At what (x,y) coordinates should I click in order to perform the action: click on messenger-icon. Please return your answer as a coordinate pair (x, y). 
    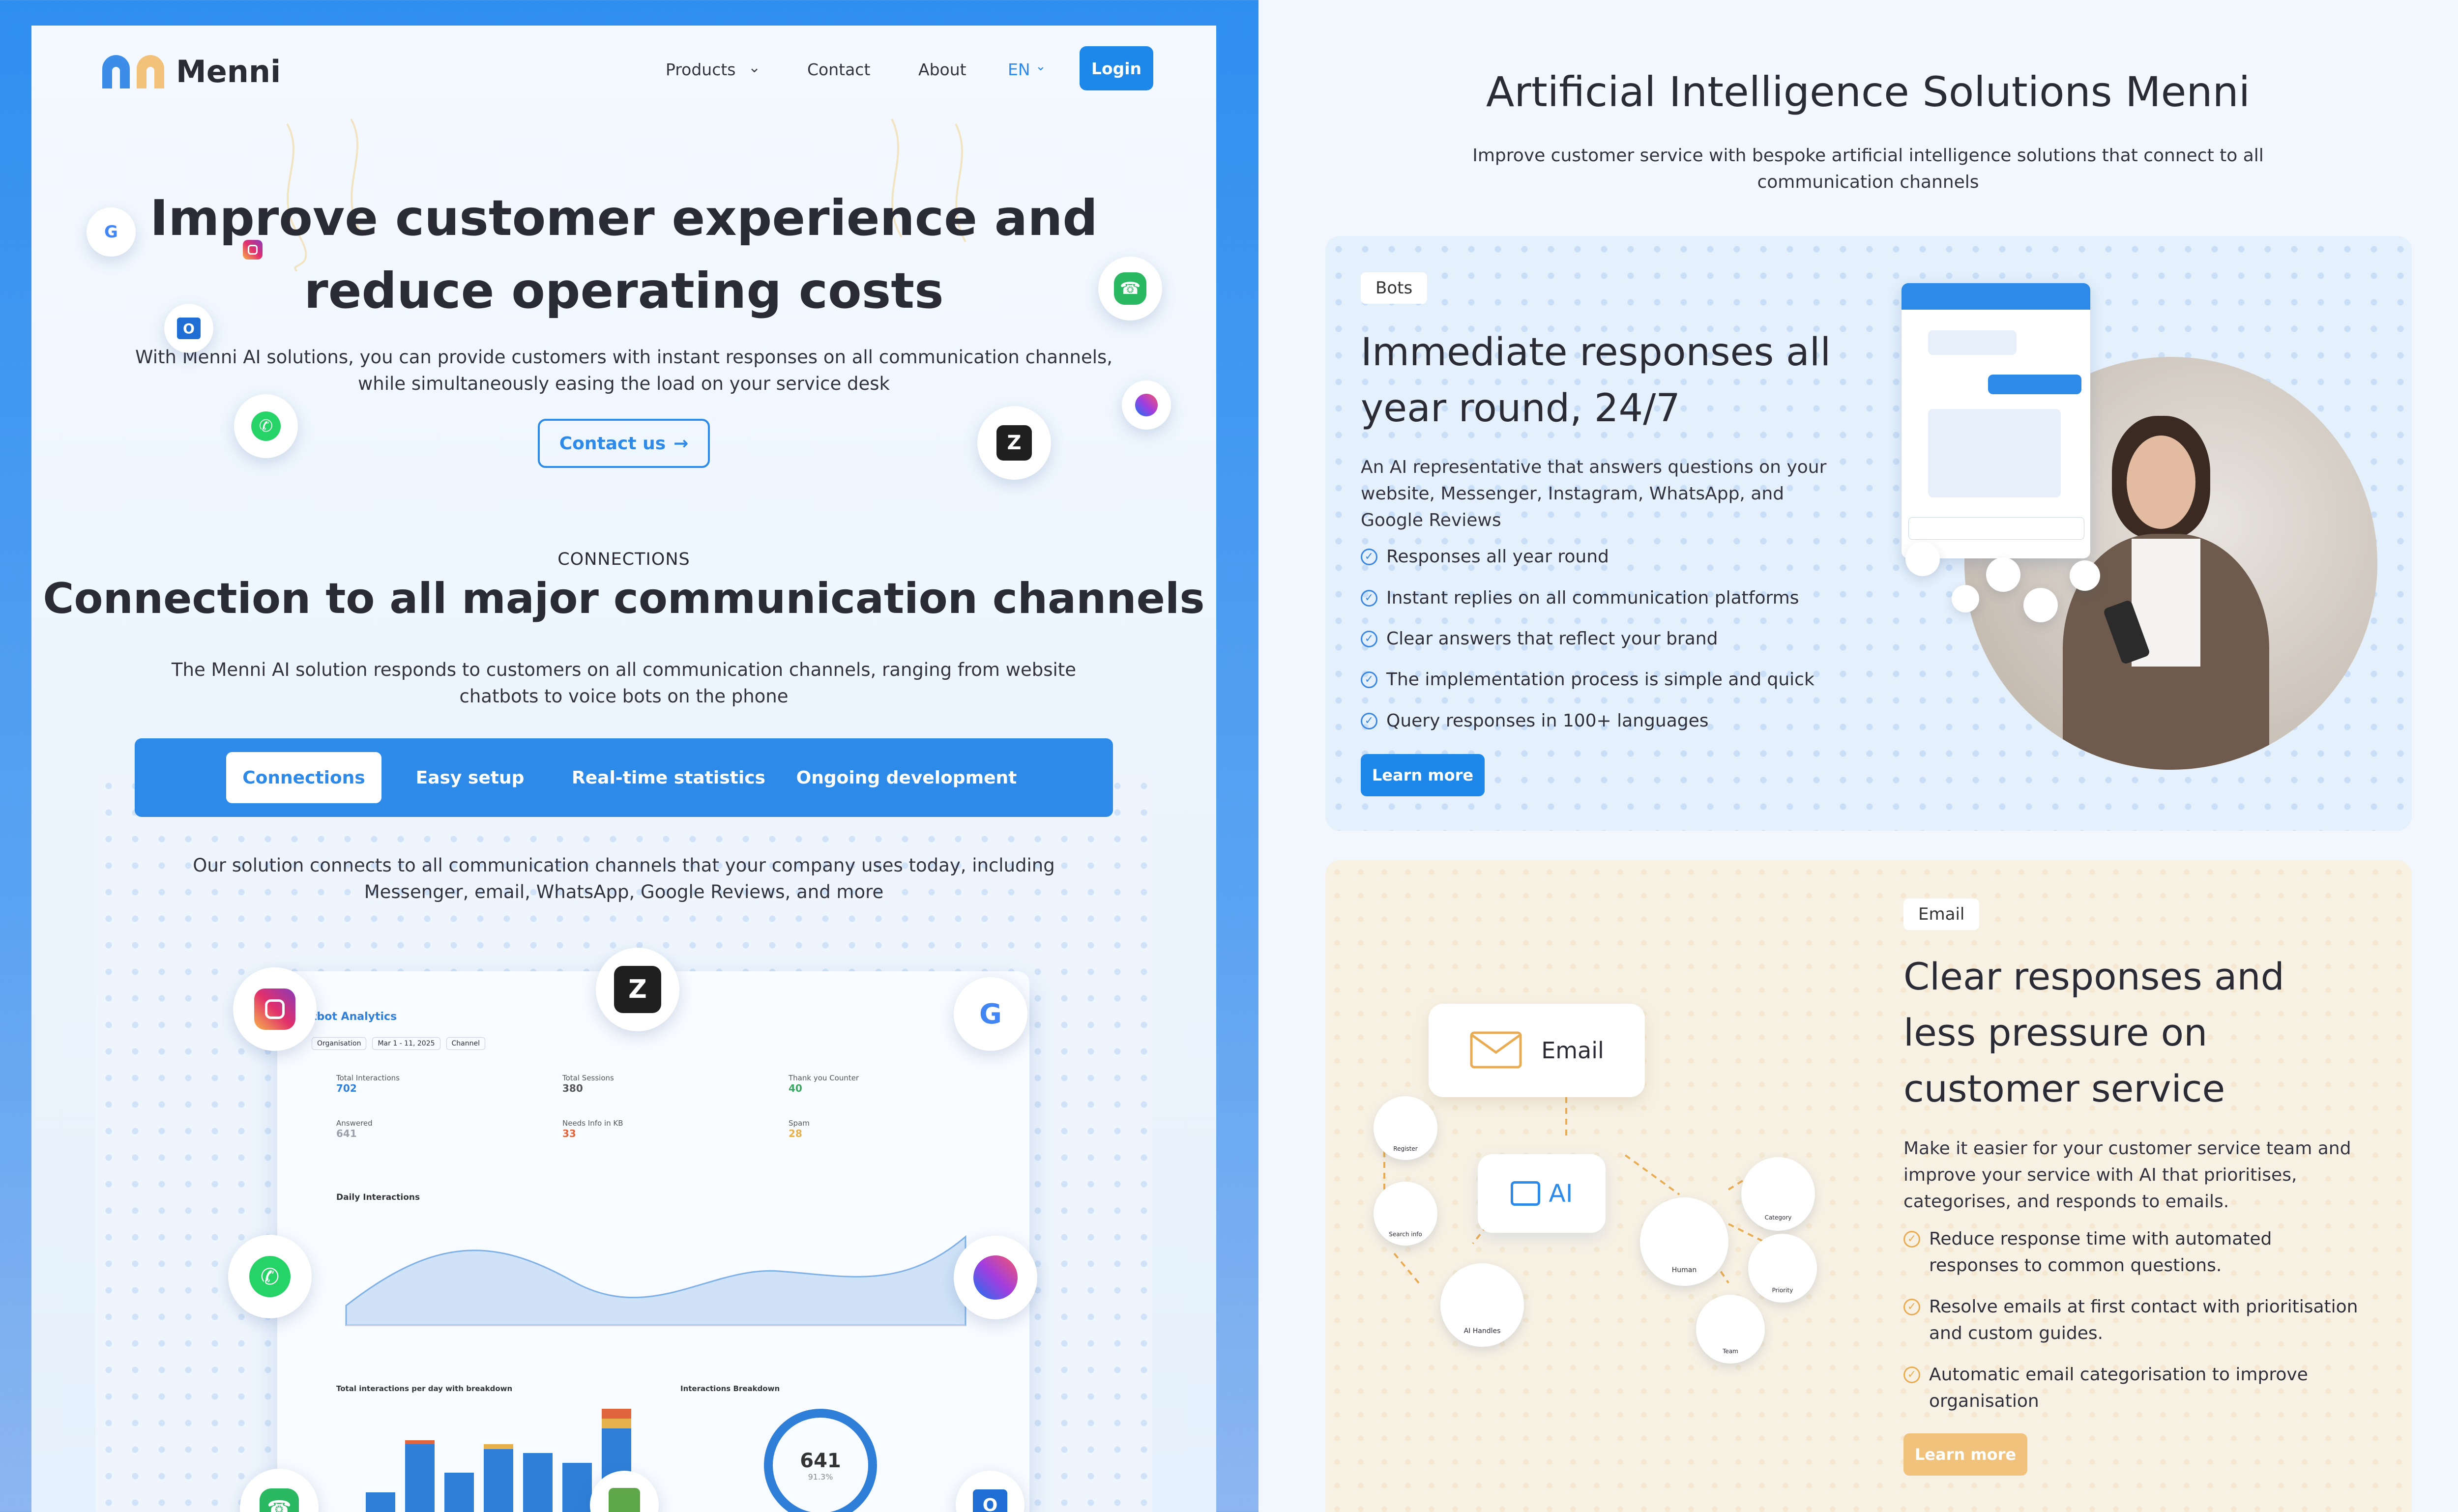
    Looking at the image, I should click on (995, 1277).